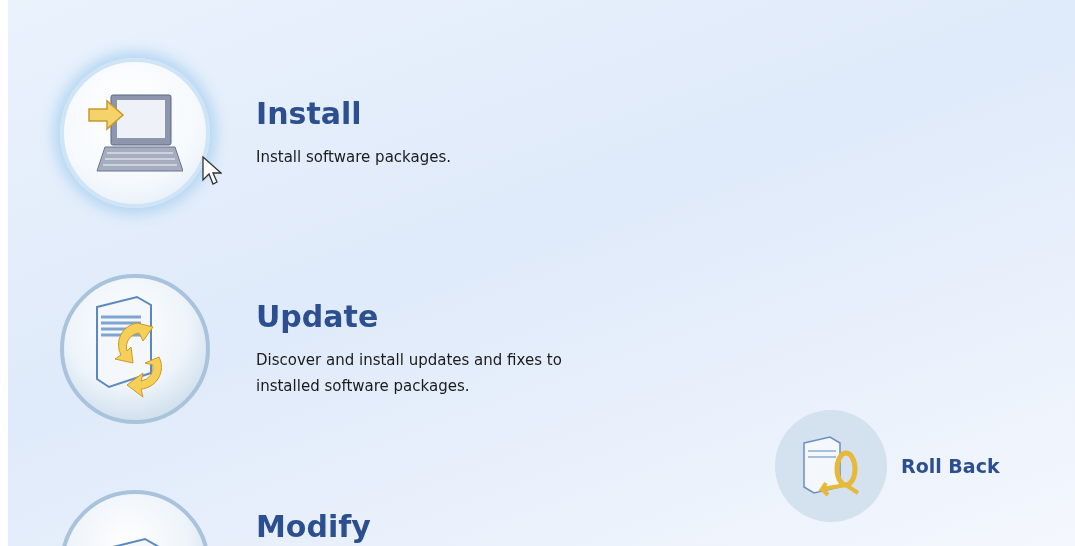 The width and height of the screenshot is (1075, 546). Describe the element at coordinates (441, 526) in the screenshot. I see `action-title: Modify` at that location.